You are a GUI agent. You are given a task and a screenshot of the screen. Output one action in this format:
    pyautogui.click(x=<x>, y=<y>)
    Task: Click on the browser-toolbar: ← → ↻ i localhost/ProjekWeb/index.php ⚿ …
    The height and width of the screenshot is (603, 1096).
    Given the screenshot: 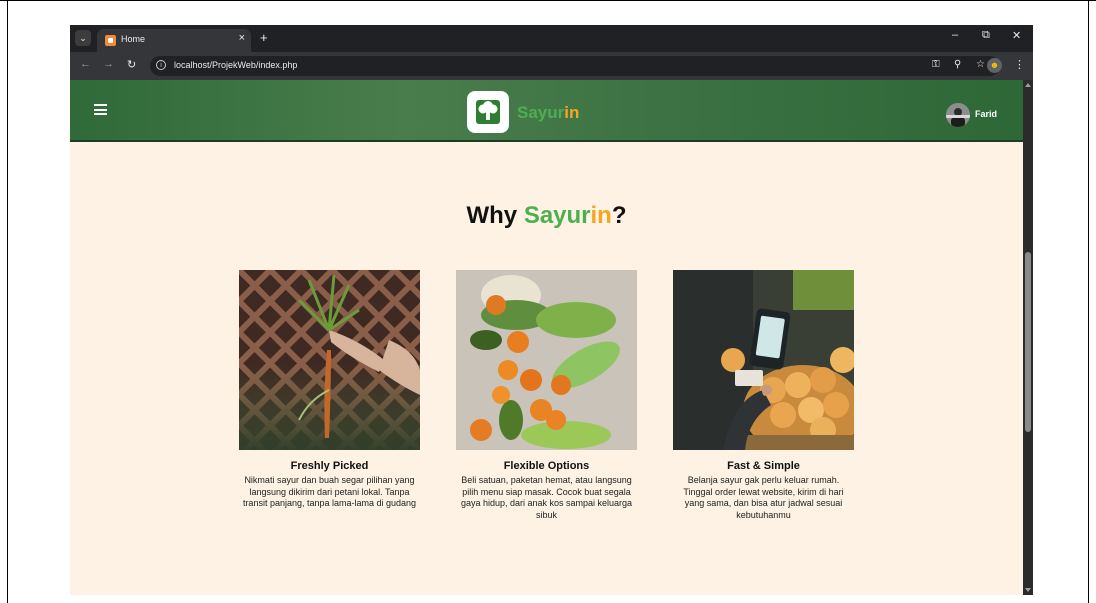 What is the action you would take?
    pyautogui.click(x=551, y=66)
    